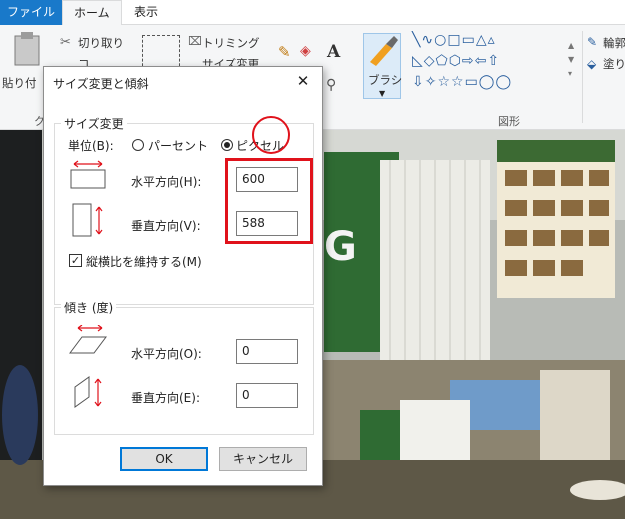 This screenshot has width=625, height=519. What do you see at coordinates (90, 393) in the screenshot?
I see `skew-vertical-icon` at bounding box center [90, 393].